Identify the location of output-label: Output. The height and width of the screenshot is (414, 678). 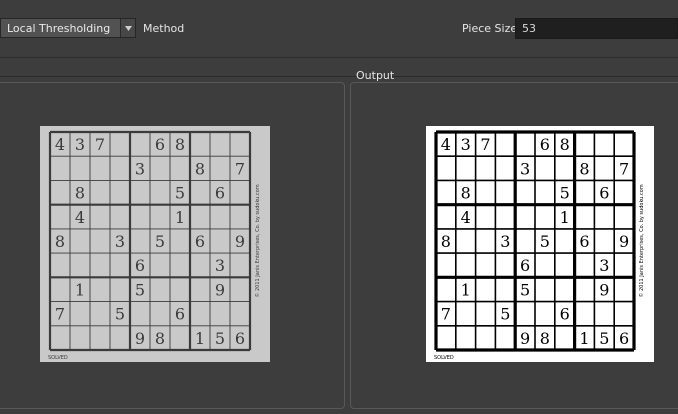
(375, 75).